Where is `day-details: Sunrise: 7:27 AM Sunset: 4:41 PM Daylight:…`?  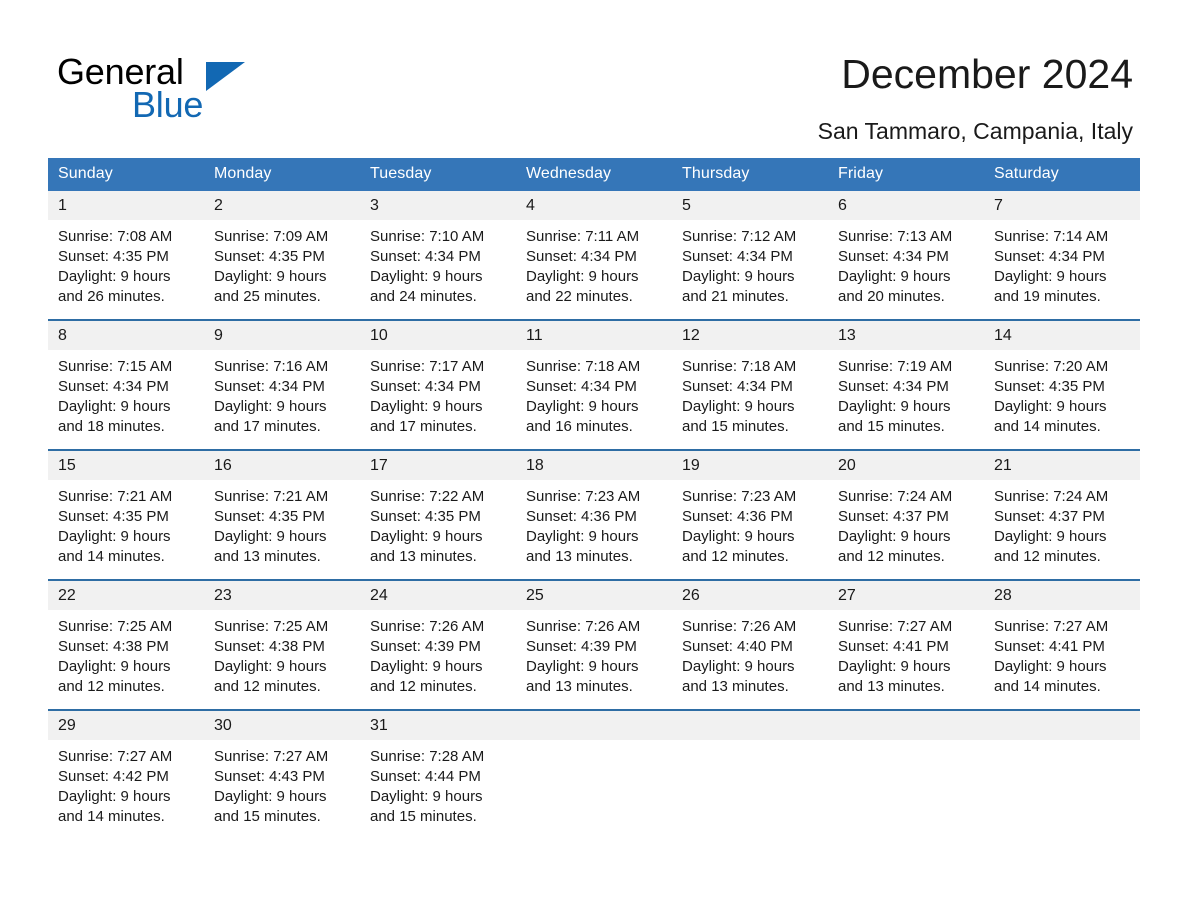 day-details: Sunrise: 7:27 AM Sunset: 4:41 PM Daylight:… is located at coordinates (906, 653).